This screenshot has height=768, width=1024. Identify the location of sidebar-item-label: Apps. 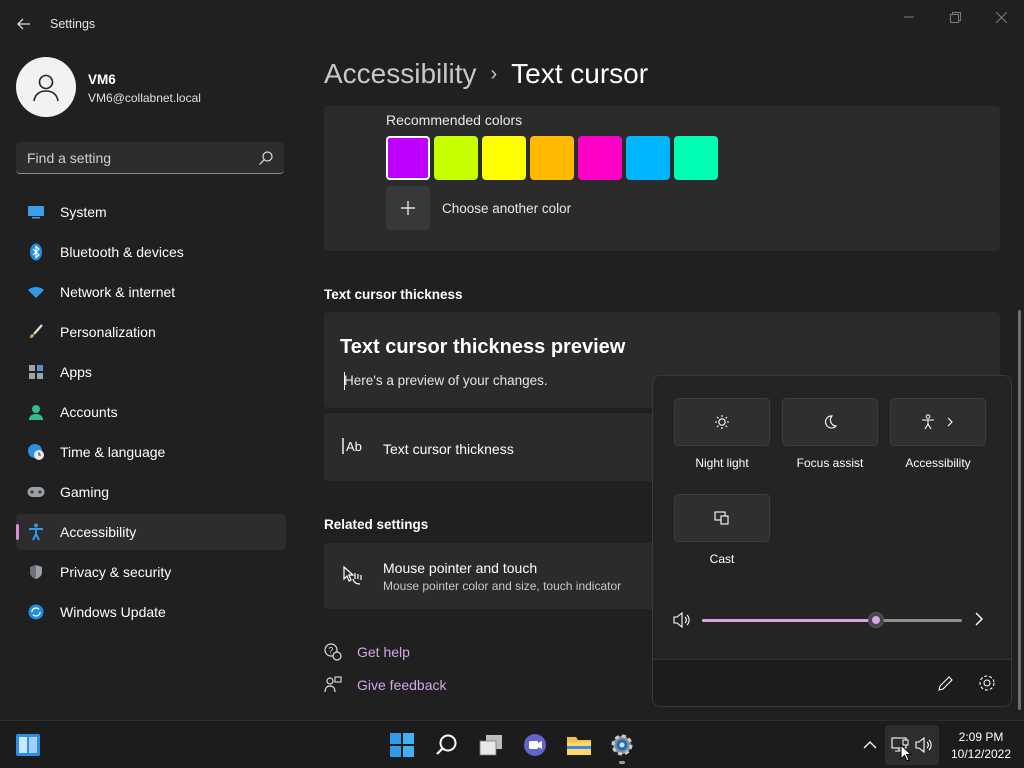
(76, 372).